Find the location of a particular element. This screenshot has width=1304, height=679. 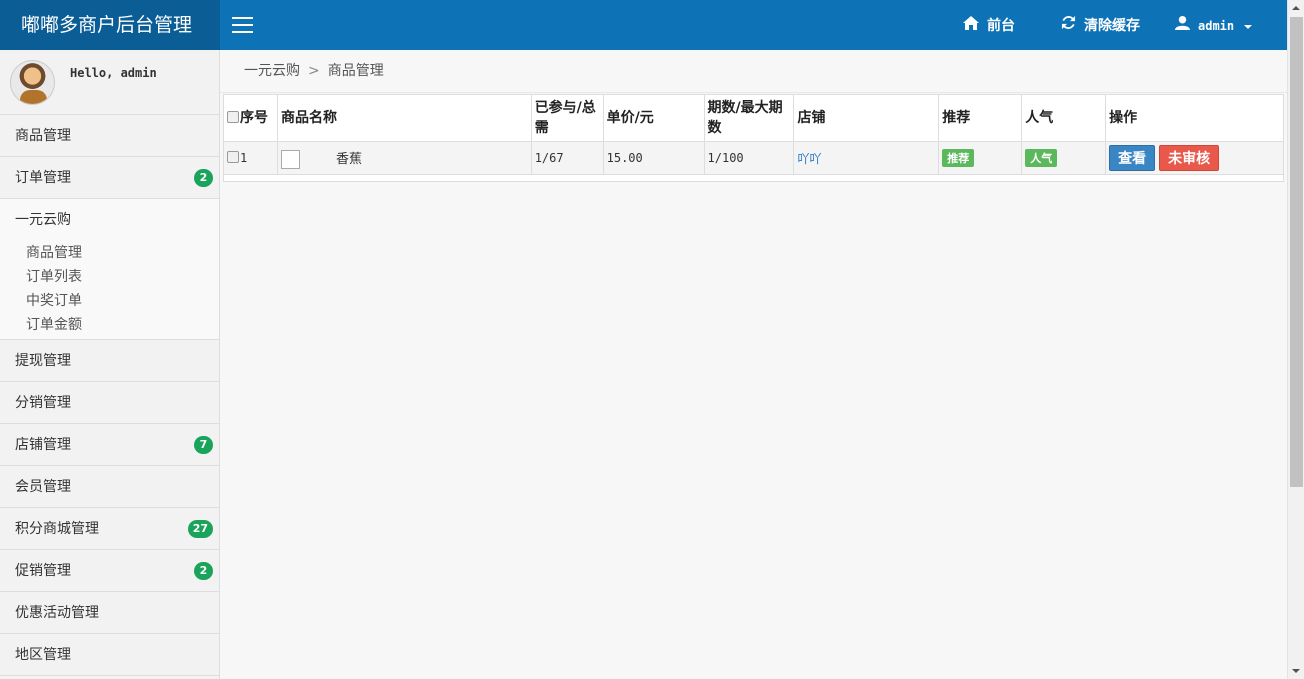

cell-actions: 查看 未审核 is located at coordinates (1194, 158).